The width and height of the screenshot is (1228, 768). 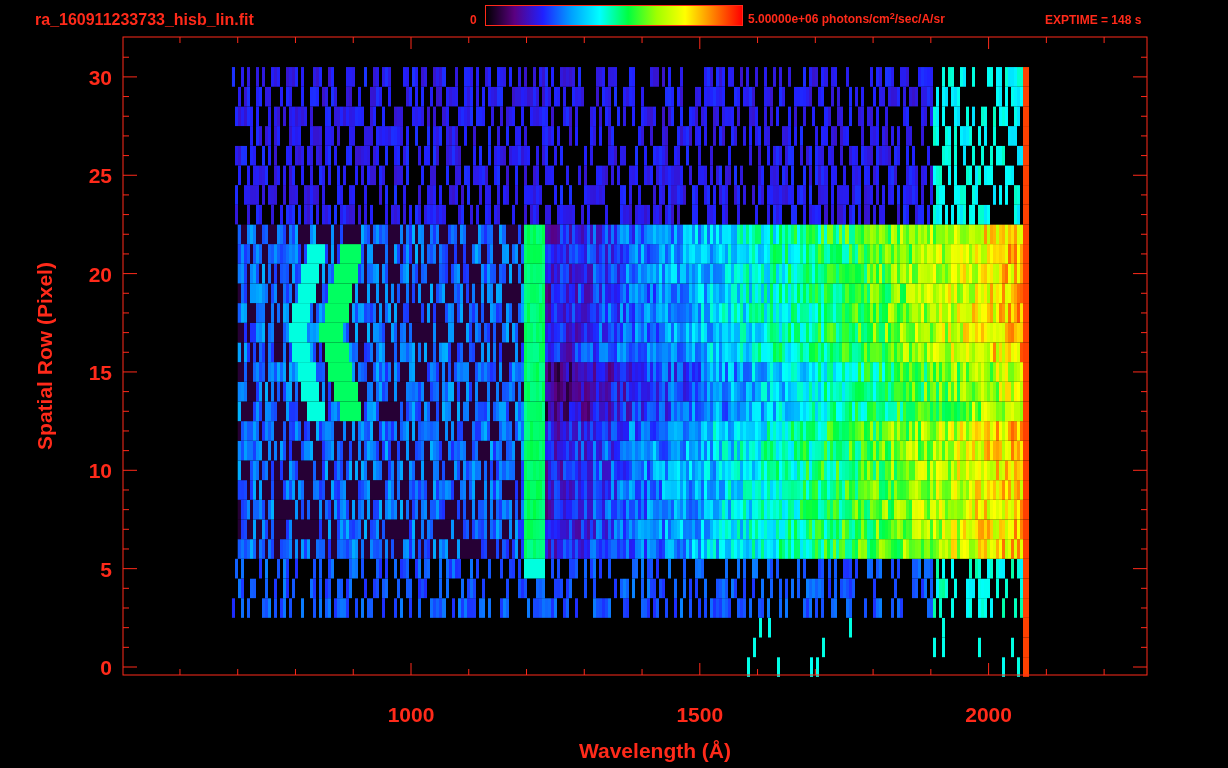 I want to click on colorbar-min-label: 0, so click(x=473, y=20).